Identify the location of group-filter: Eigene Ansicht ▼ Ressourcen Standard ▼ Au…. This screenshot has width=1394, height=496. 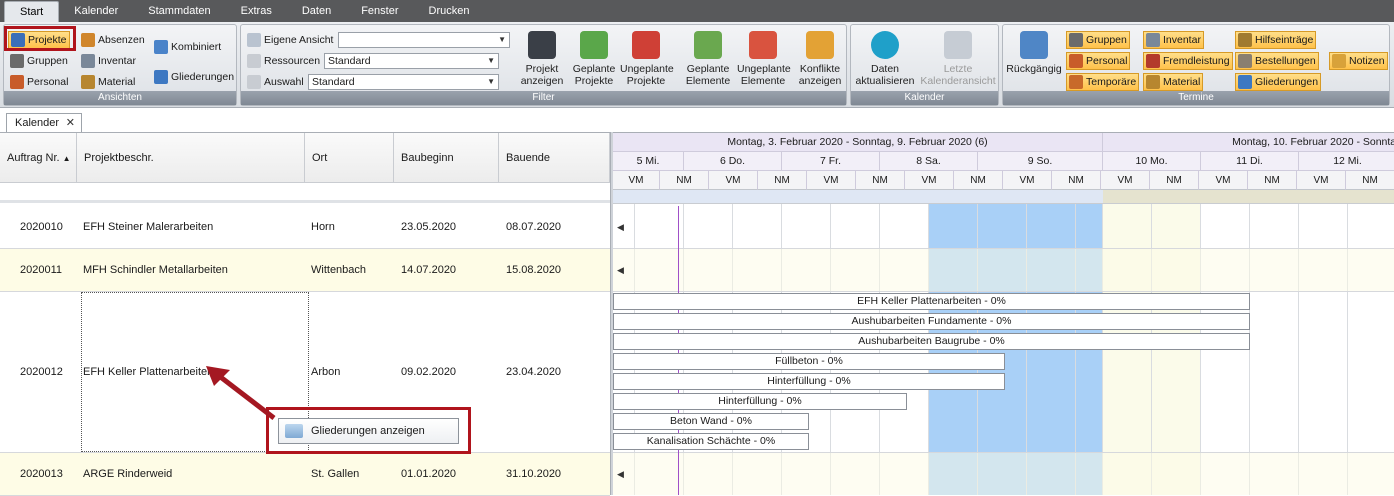
(543, 65).